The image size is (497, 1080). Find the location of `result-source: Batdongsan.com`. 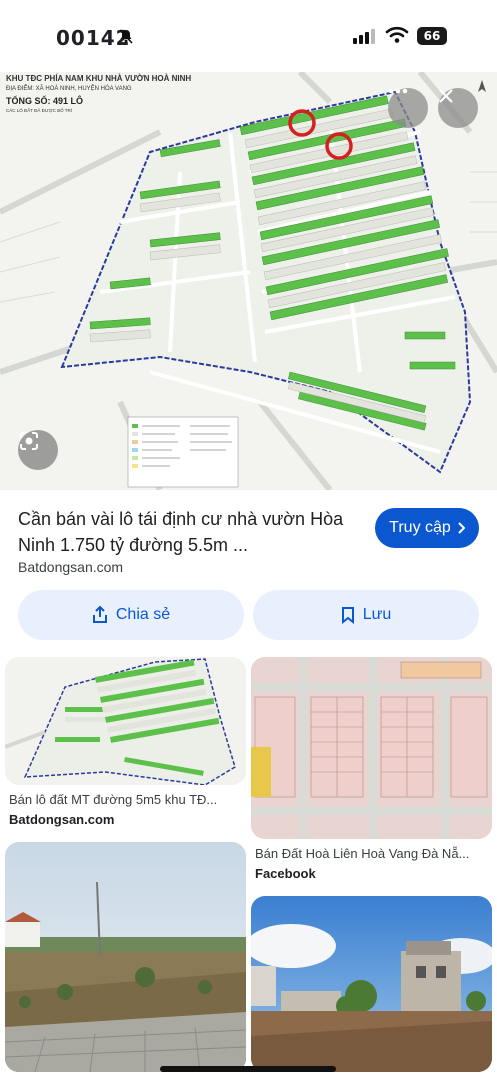

result-source: Batdongsan.com is located at coordinates (71, 567).